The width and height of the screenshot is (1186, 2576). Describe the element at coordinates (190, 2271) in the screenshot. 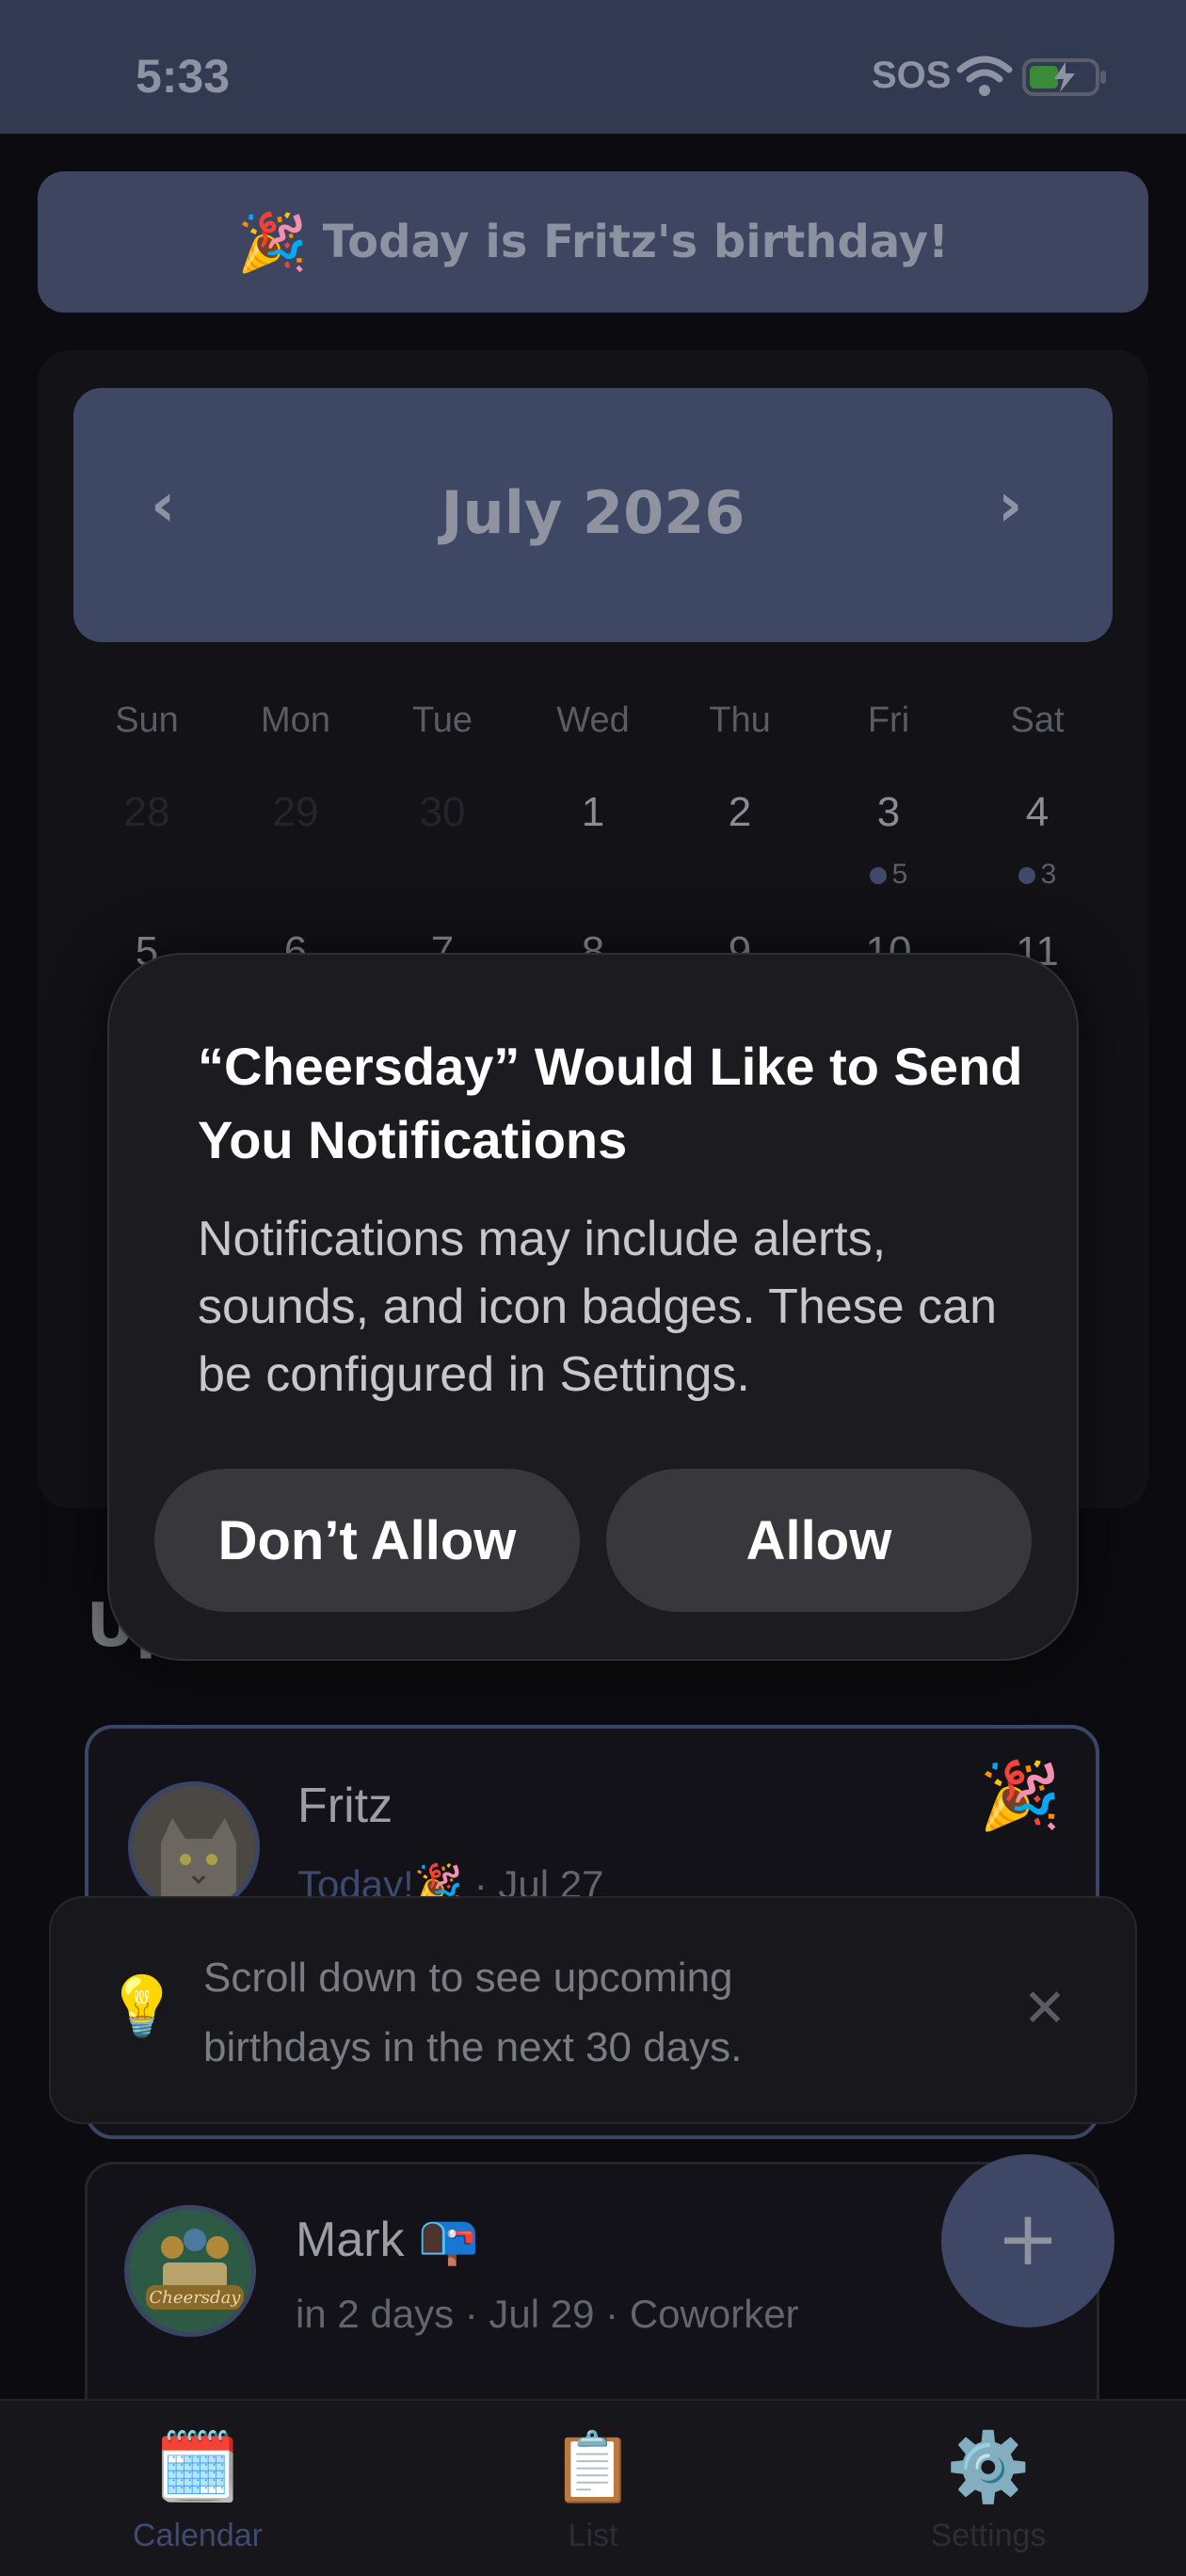

I see `avatar: Cheersday` at that location.